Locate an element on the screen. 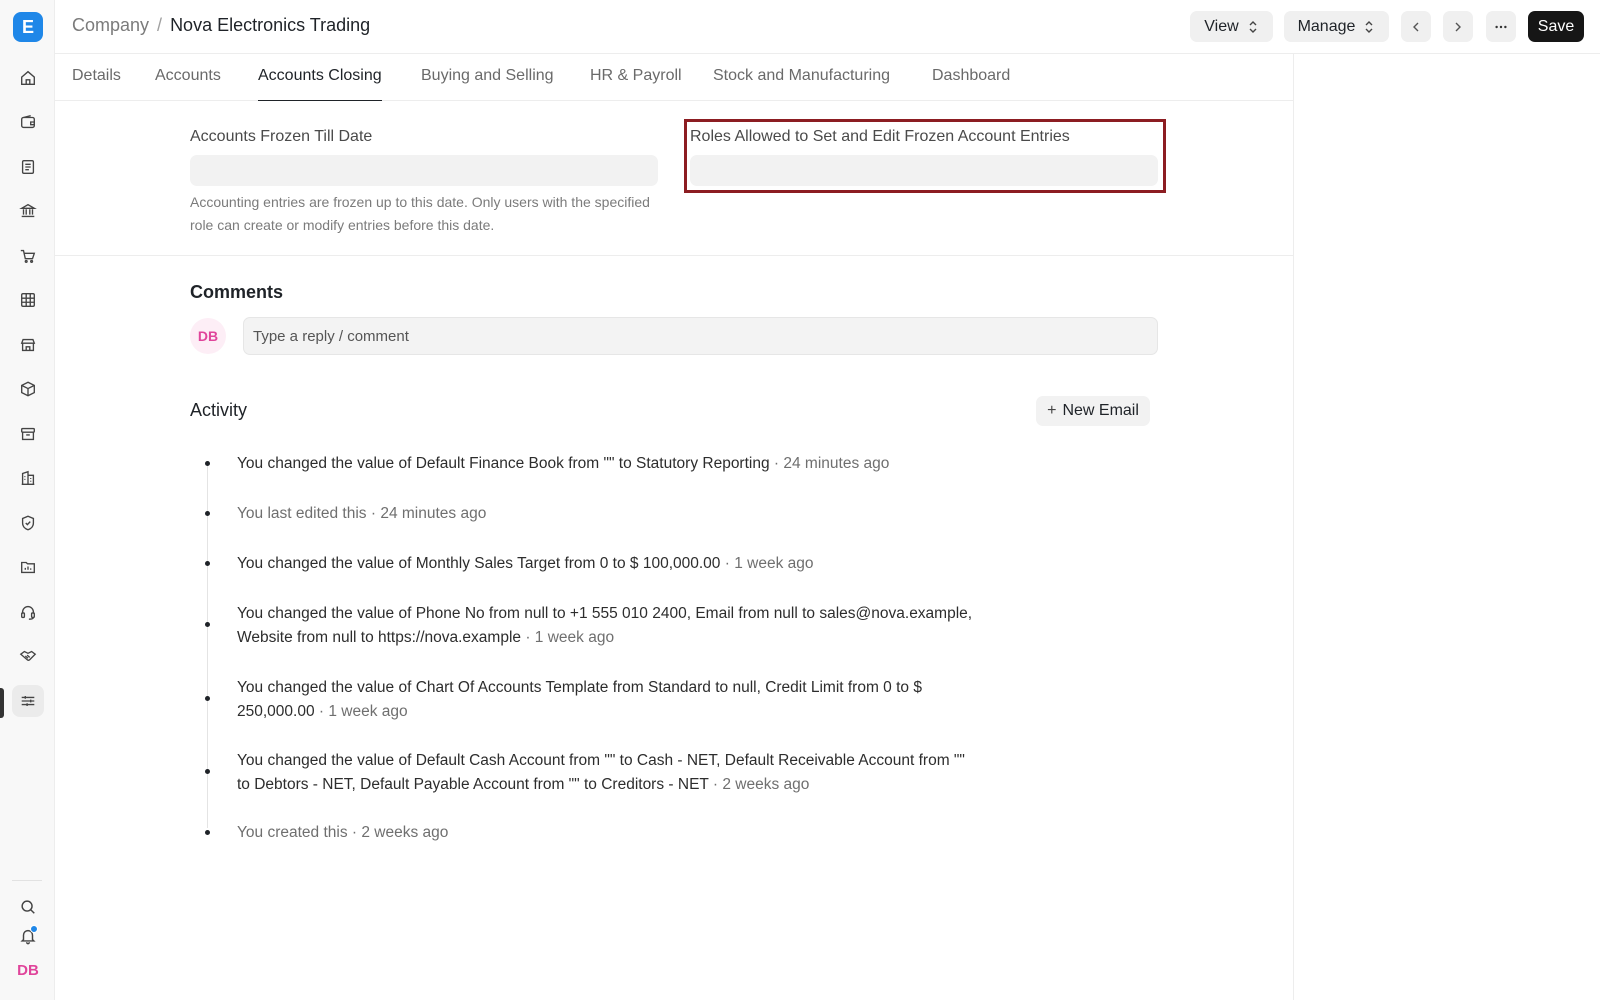 This screenshot has width=1600, height=1000. next-record-button is located at coordinates (1458, 26).